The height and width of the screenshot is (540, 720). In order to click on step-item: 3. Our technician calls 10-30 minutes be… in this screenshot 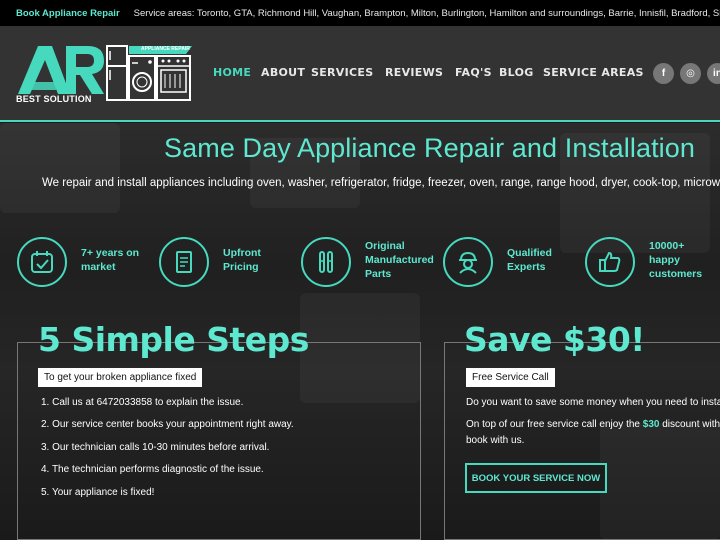, I will do `click(155, 447)`.